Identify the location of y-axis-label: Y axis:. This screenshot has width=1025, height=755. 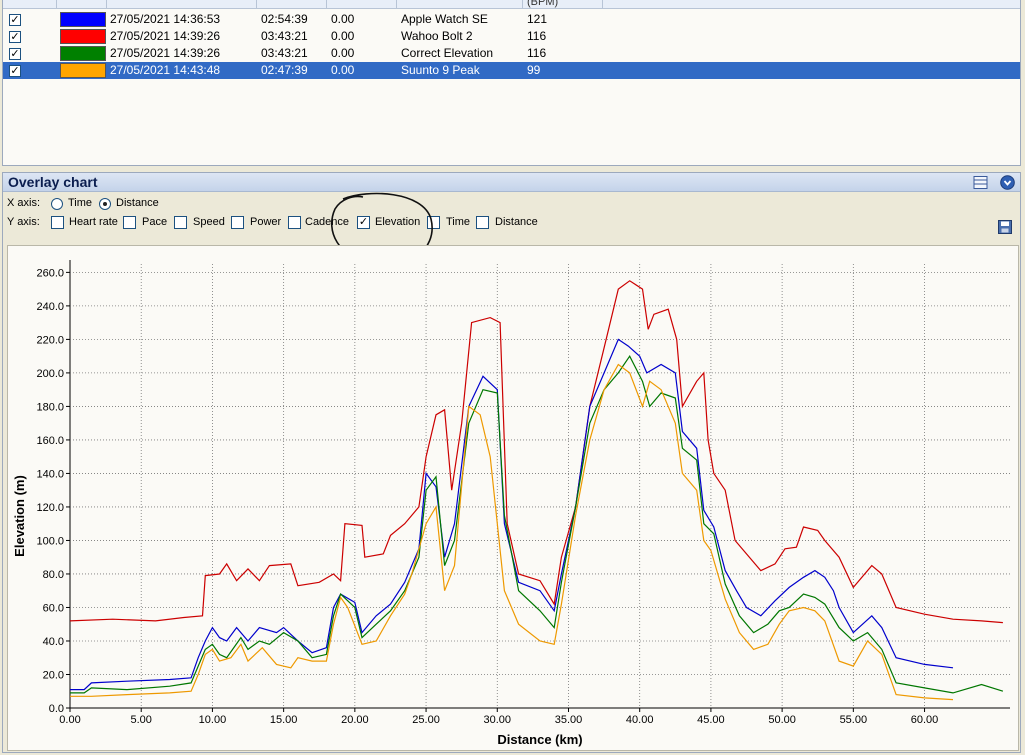
(23, 222).